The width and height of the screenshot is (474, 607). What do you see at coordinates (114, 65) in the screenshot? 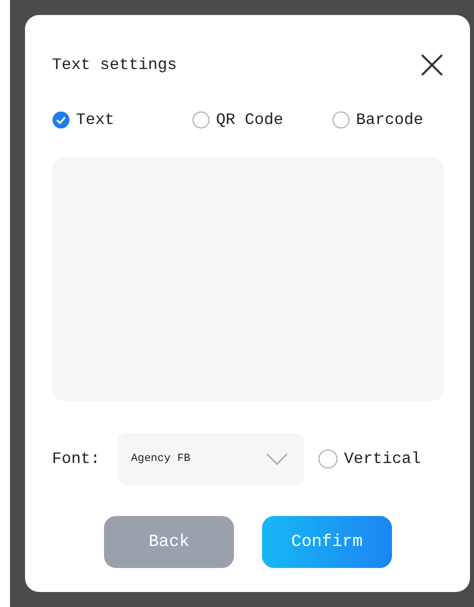
I see `dialog-title: Text settings` at bounding box center [114, 65].